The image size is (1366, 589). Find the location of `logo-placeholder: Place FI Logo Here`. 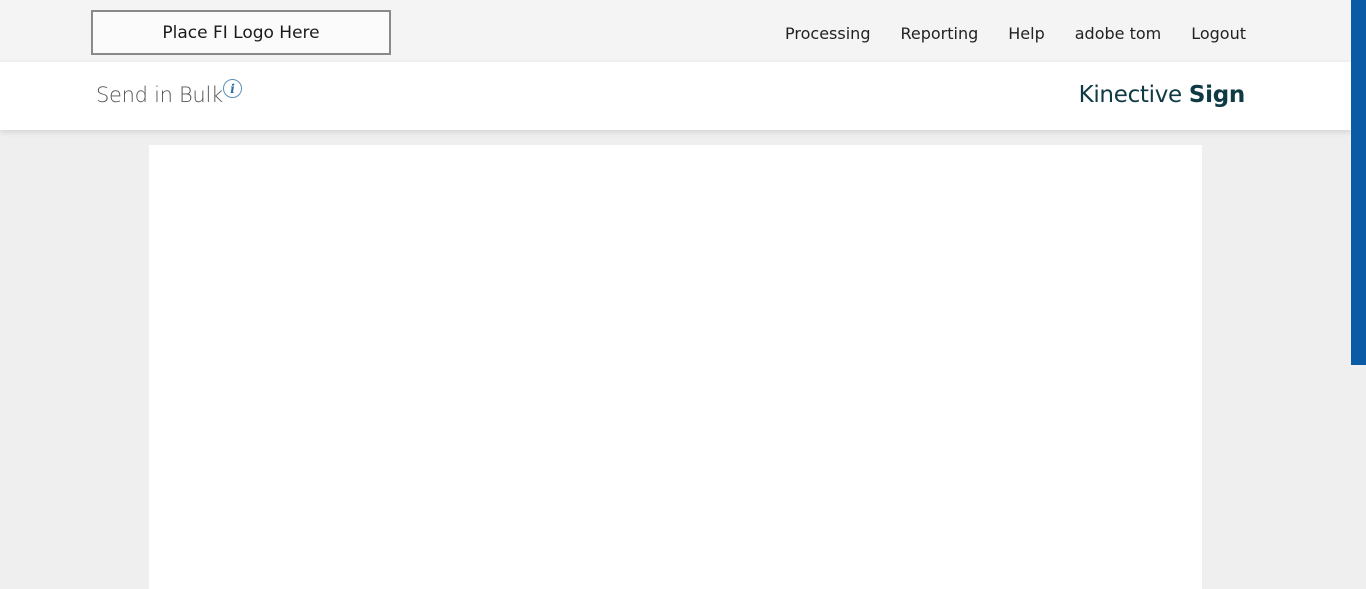

logo-placeholder: Place FI Logo Here is located at coordinates (241, 32).